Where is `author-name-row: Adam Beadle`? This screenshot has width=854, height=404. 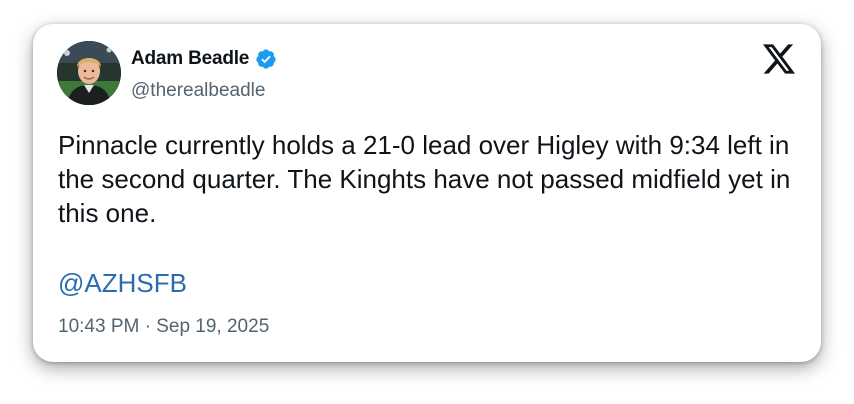
author-name-row: Adam Beadle is located at coordinates (204, 59).